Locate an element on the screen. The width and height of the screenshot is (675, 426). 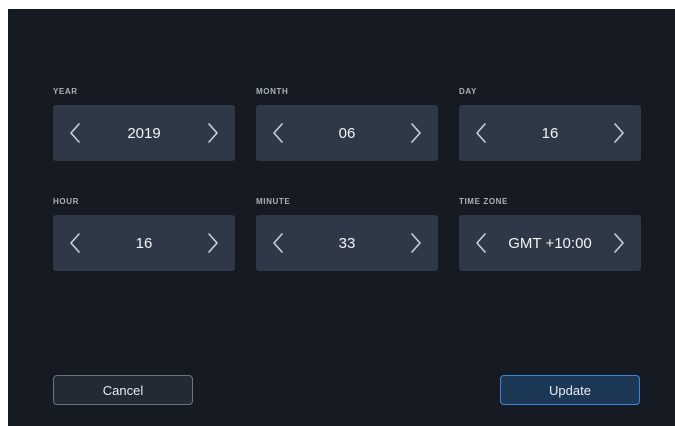
hour-decrement-button is located at coordinates (75, 243).